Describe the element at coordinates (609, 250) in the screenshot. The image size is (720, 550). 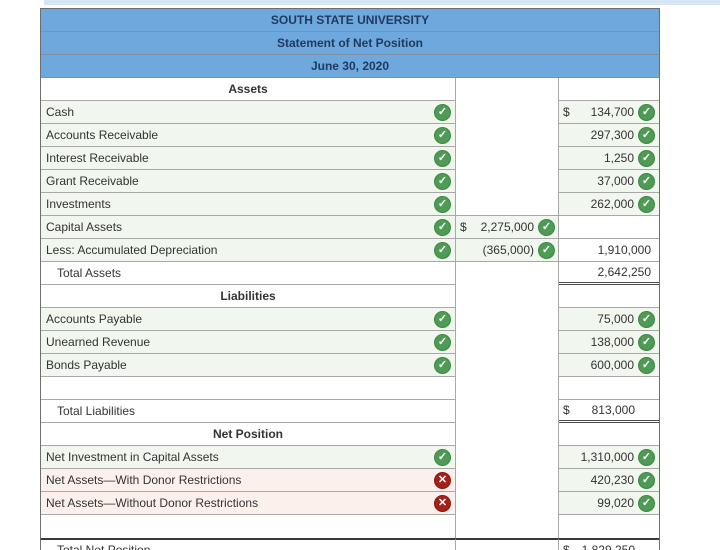
I see `amount-cell-right-less-accumulated-depreciation: 1,910,000` at that location.